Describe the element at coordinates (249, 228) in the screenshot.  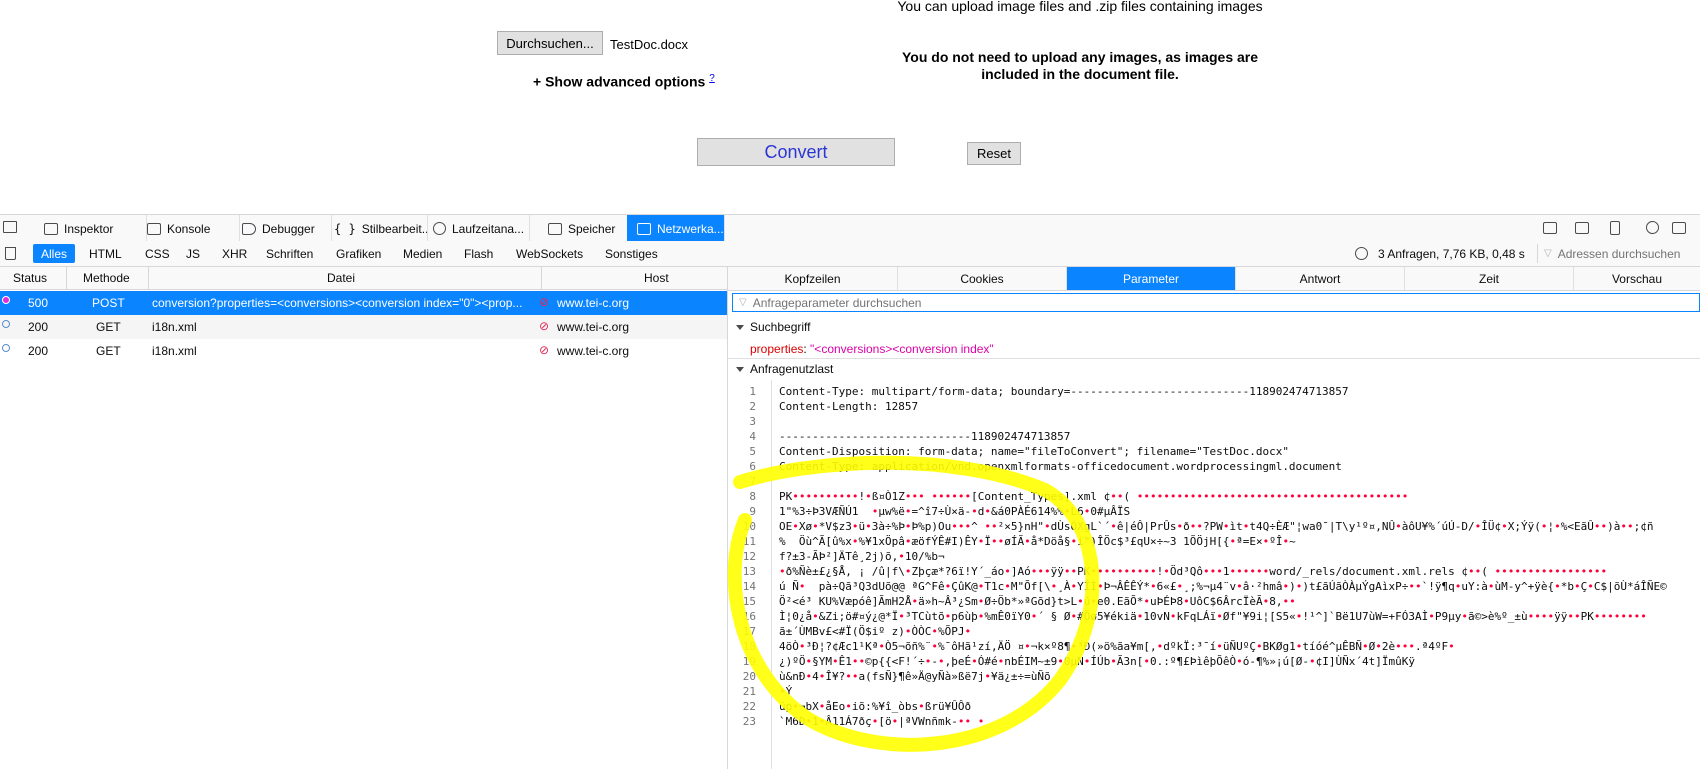
I see `debugger-icon` at that location.